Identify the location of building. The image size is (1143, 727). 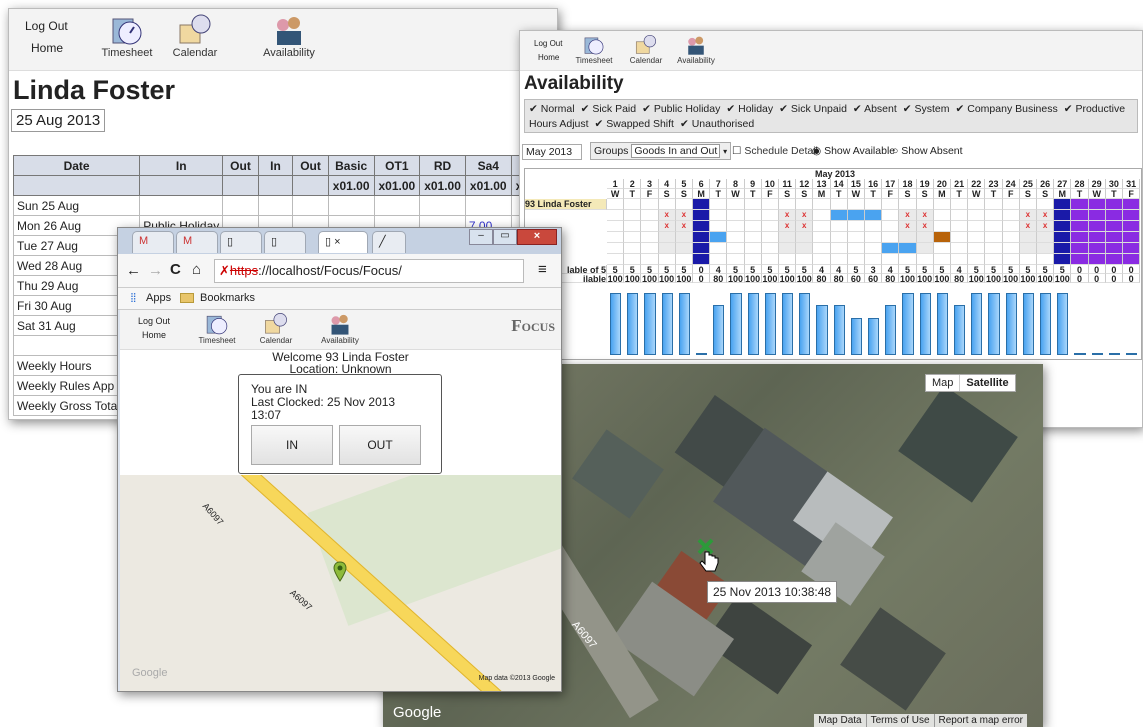
(958, 444).